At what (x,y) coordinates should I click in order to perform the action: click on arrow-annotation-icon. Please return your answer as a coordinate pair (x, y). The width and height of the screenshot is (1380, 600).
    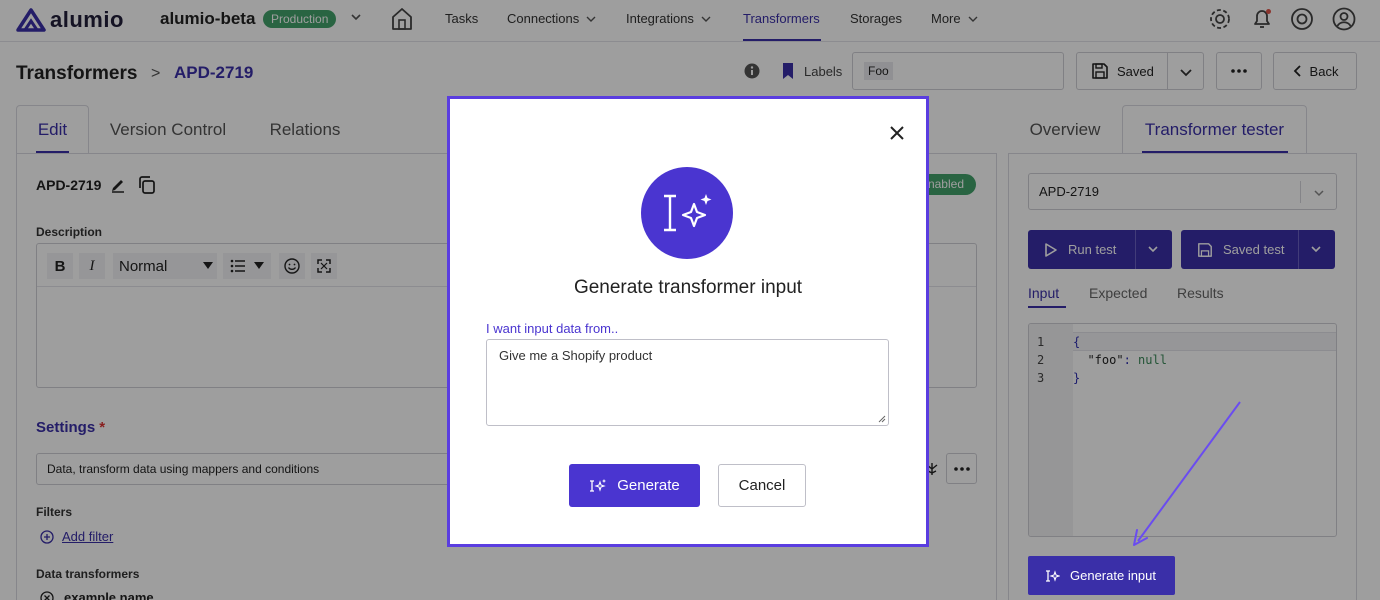
    Looking at the image, I should click on (1187, 473).